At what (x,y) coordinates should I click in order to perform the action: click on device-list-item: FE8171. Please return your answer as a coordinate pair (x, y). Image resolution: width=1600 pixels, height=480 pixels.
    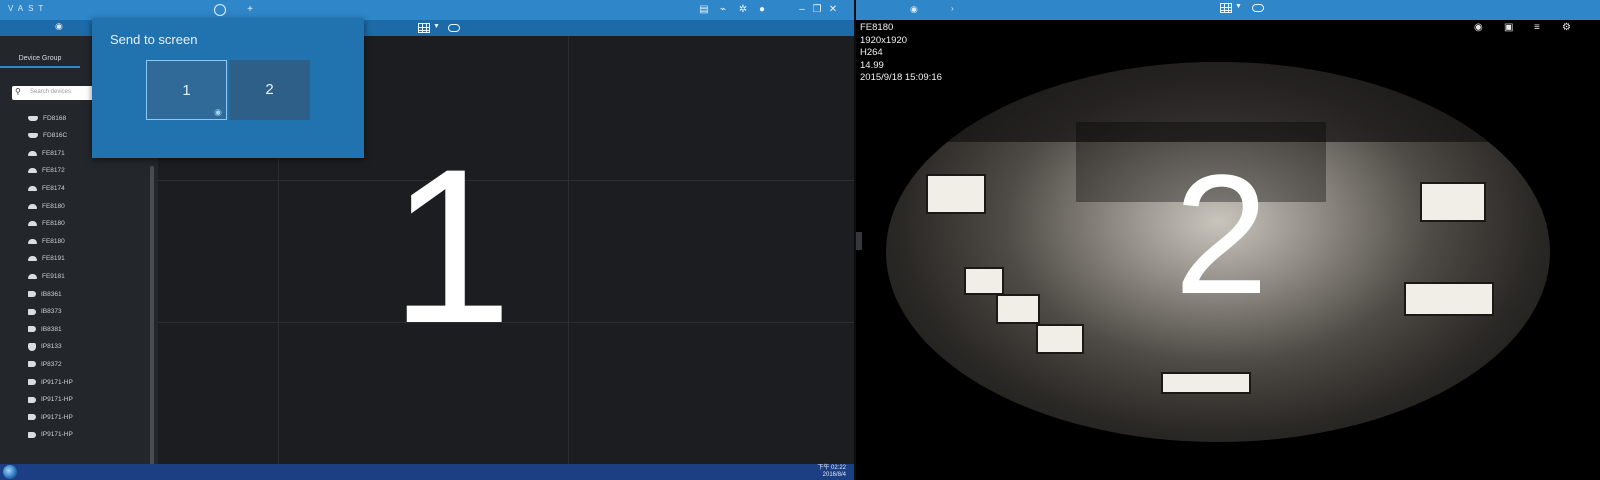
    Looking at the image, I should click on (46, 153).